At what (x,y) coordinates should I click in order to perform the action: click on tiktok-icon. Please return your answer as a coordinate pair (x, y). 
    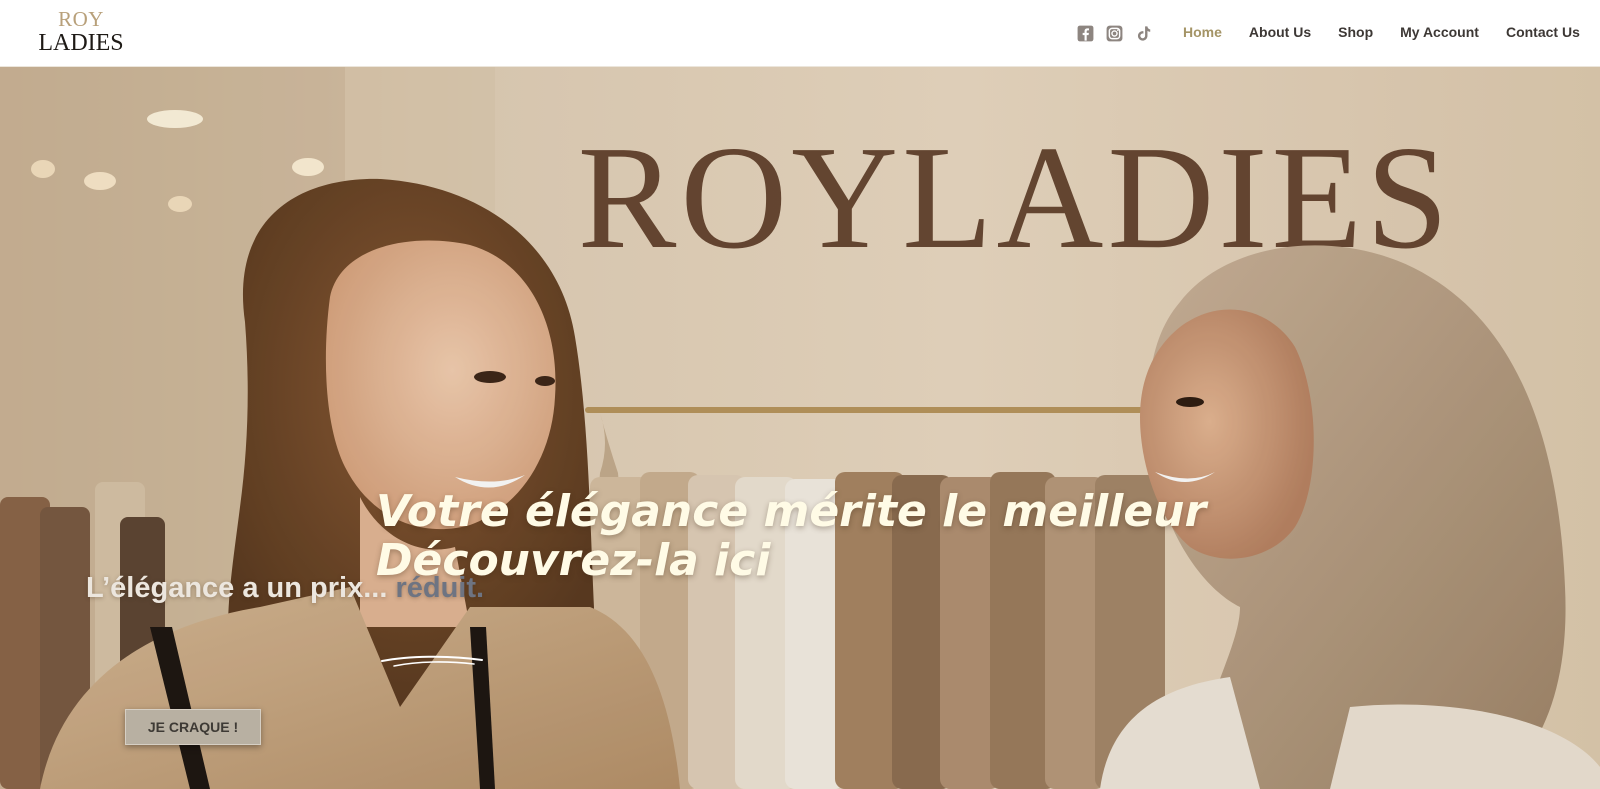
    Looking at the image, I should click on (1143, 33).